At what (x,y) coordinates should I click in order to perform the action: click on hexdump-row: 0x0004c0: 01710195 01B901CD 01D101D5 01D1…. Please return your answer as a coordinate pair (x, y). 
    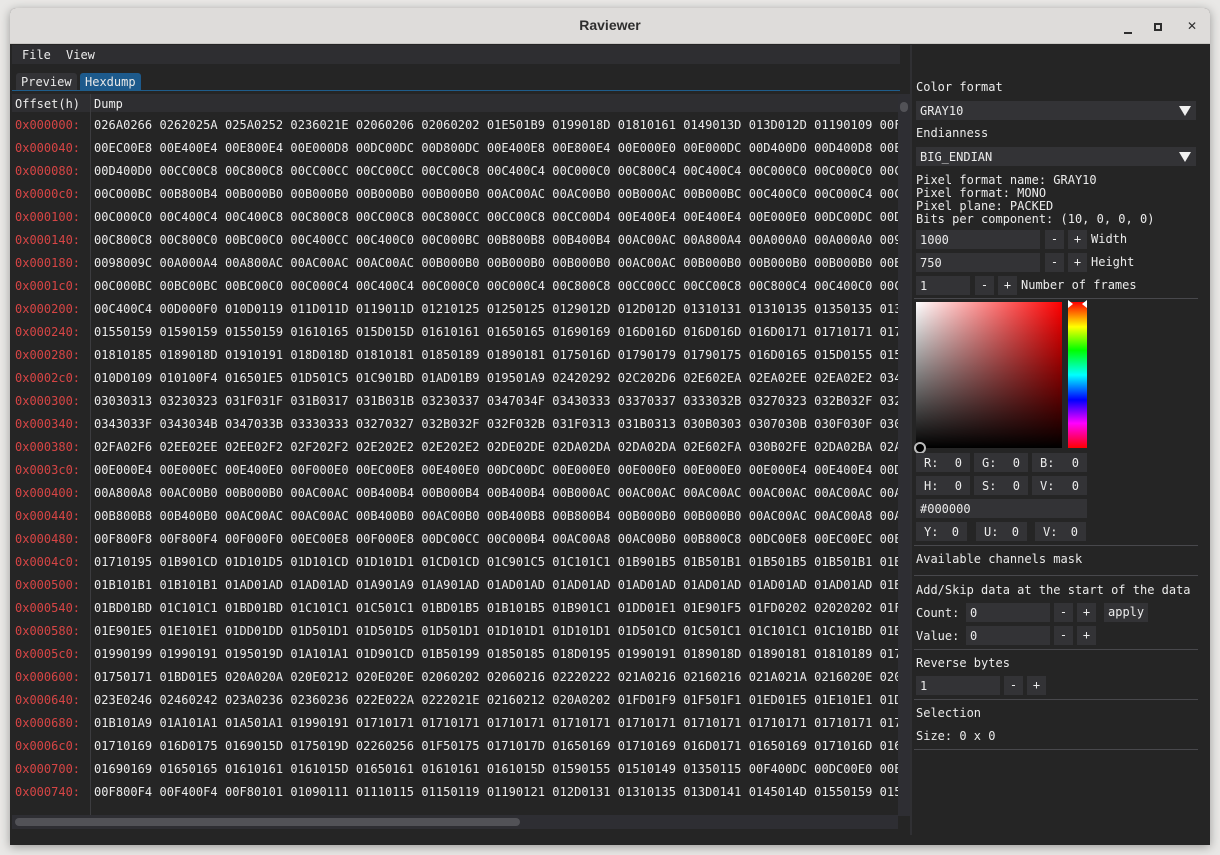
    Looking at the image, I should click on (455, 566).